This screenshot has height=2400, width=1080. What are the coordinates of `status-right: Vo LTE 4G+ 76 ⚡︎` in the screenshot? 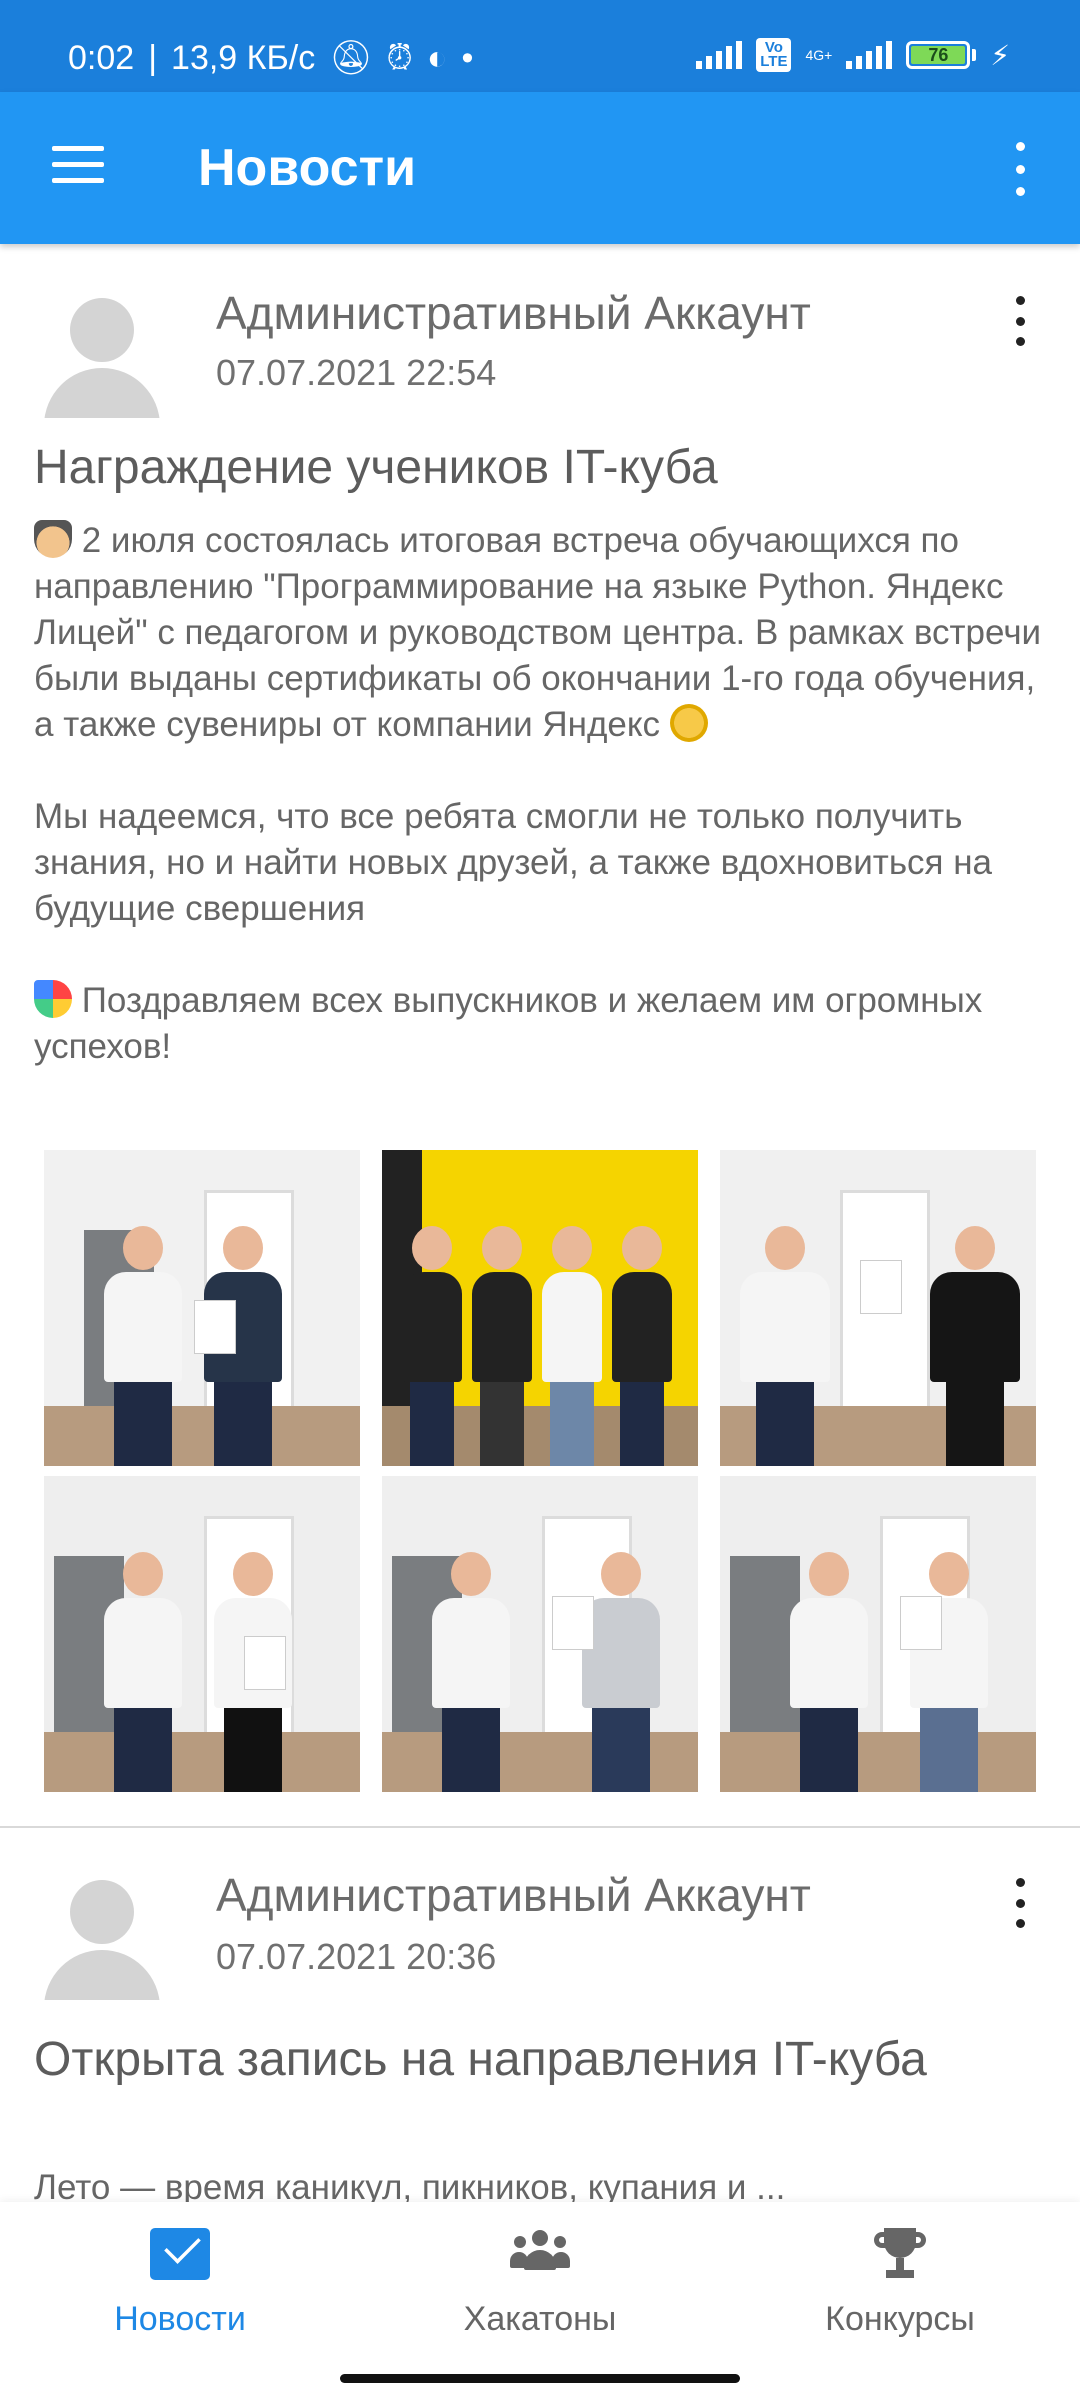 It's located at (853, 55).